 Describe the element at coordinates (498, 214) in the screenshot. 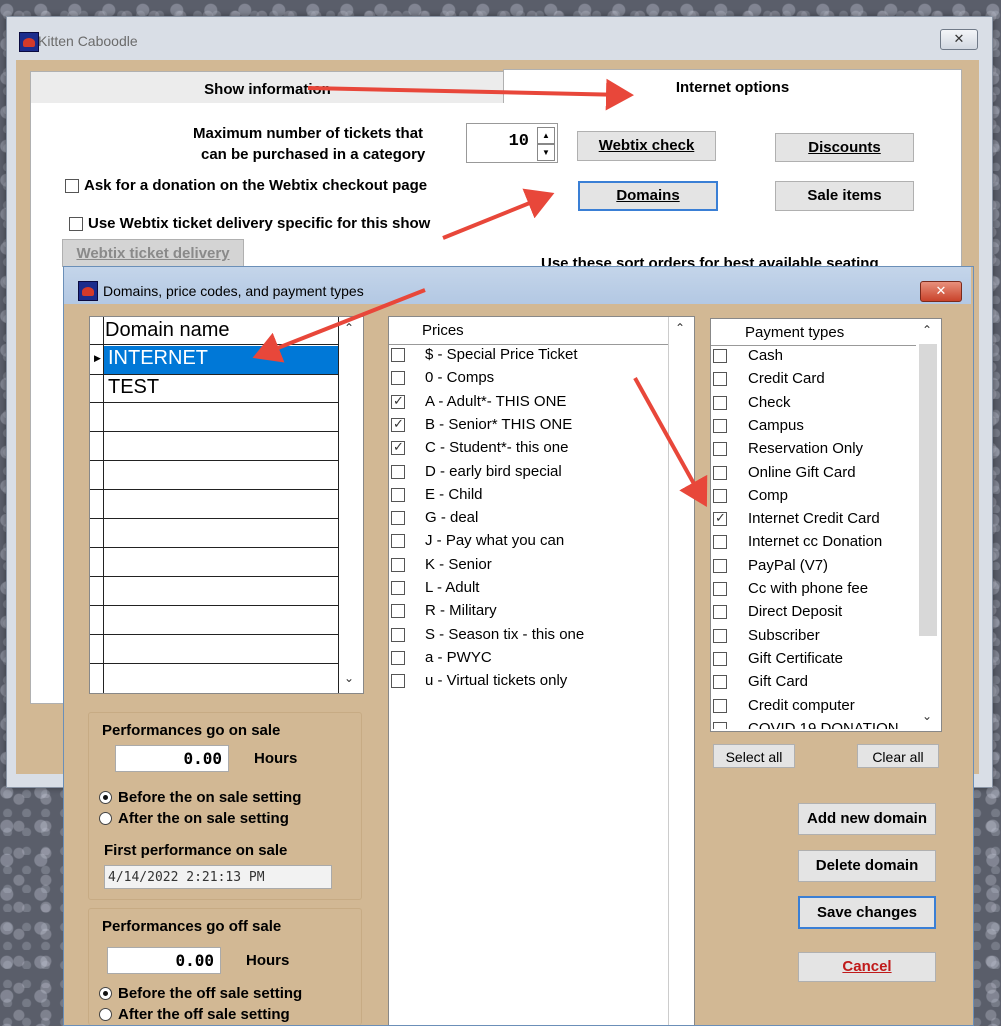

I see `arrow-to-domains-button` at that location.